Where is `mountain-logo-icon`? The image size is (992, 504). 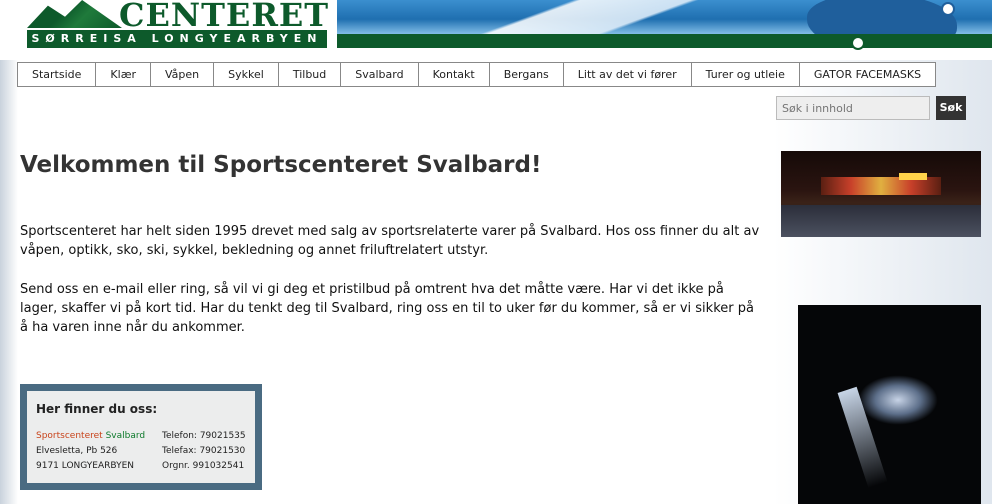
mountain-logo-icon is located at coordinates (74, 14).